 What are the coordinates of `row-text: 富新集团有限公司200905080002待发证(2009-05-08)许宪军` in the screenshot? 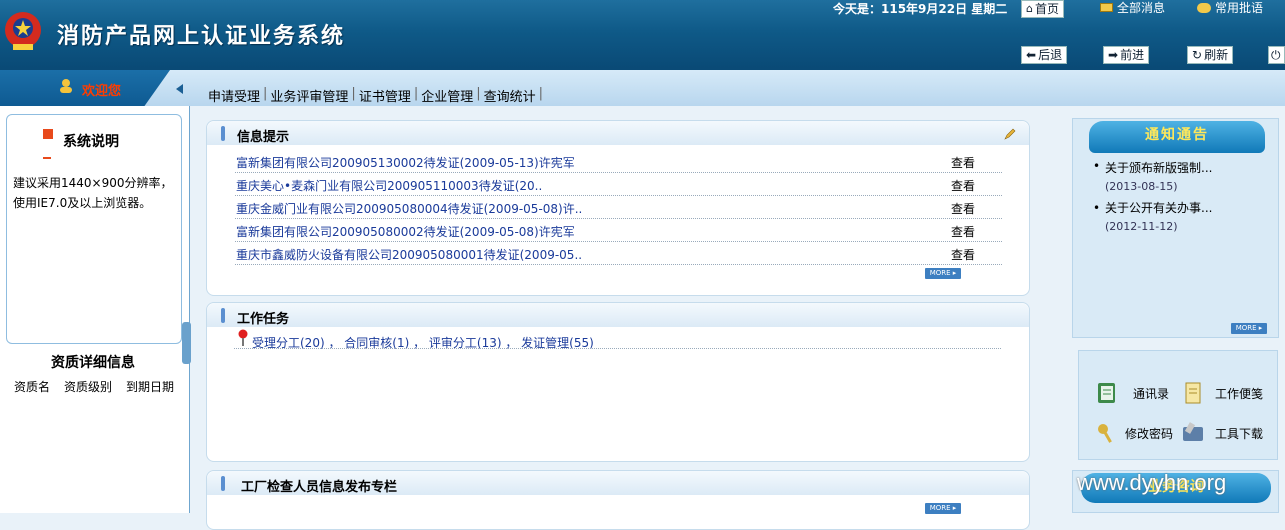 It's located at (405, 232).